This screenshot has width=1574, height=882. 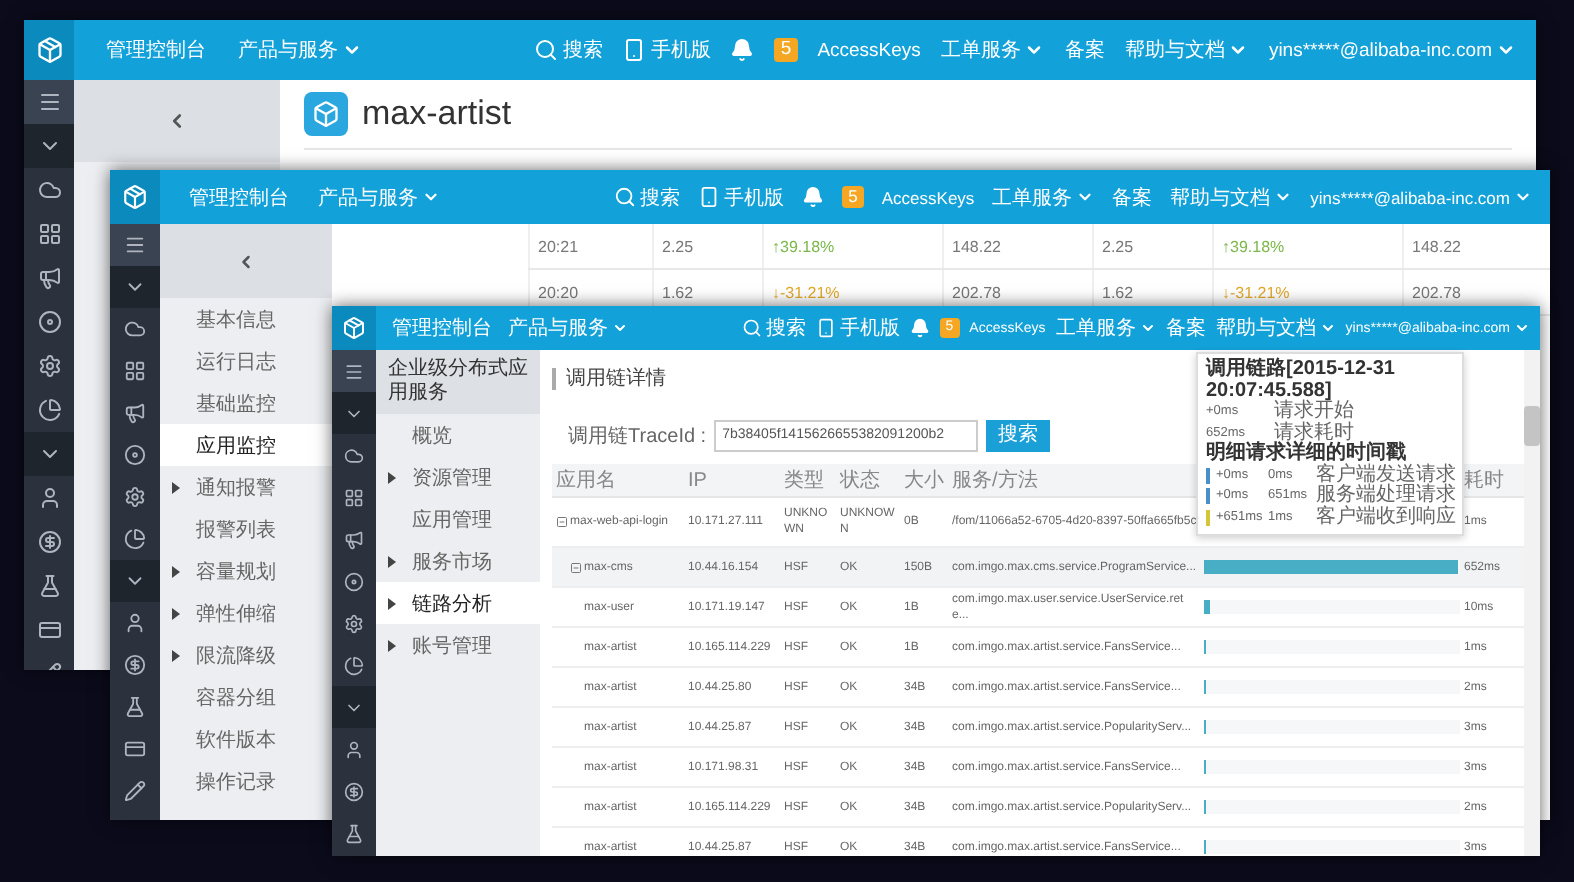 What do you see at coordinates (246, 319) in the screenshot?
I see `sidebar-item: 基本信息` at bounding box center [246, 319].